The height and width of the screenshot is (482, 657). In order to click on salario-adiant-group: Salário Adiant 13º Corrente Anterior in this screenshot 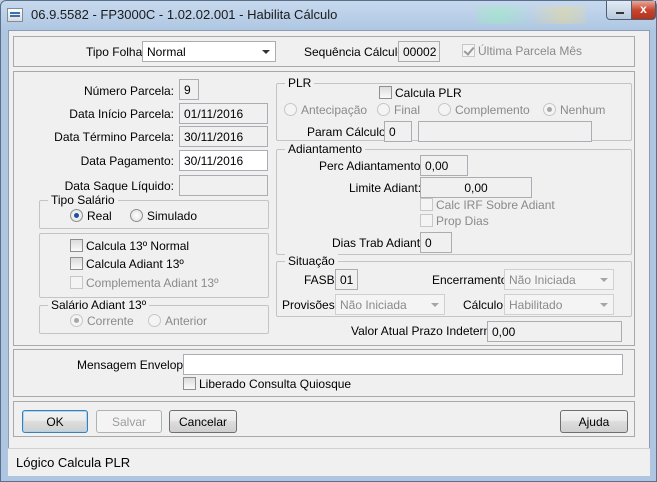, I will do `click(154, 316)`.